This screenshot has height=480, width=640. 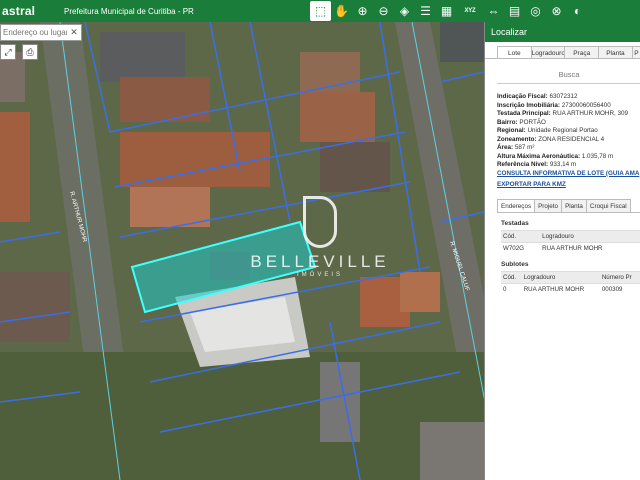 What do you see at coordinates (556, 11) in the screenshot?
I see `globe-icon: ⊗` at bounding box center [556, 11].